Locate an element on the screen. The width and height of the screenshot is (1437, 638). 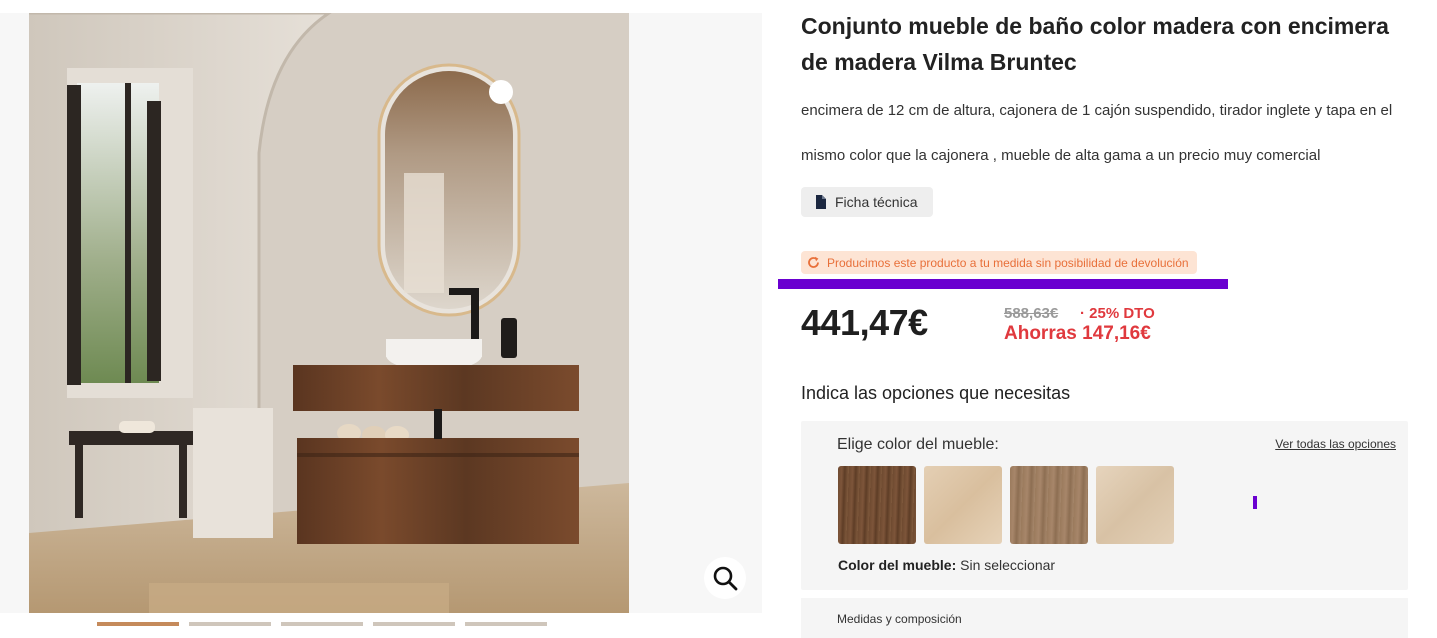
selected-color-label: Color del mueble: is located at coordinates (897, 565).